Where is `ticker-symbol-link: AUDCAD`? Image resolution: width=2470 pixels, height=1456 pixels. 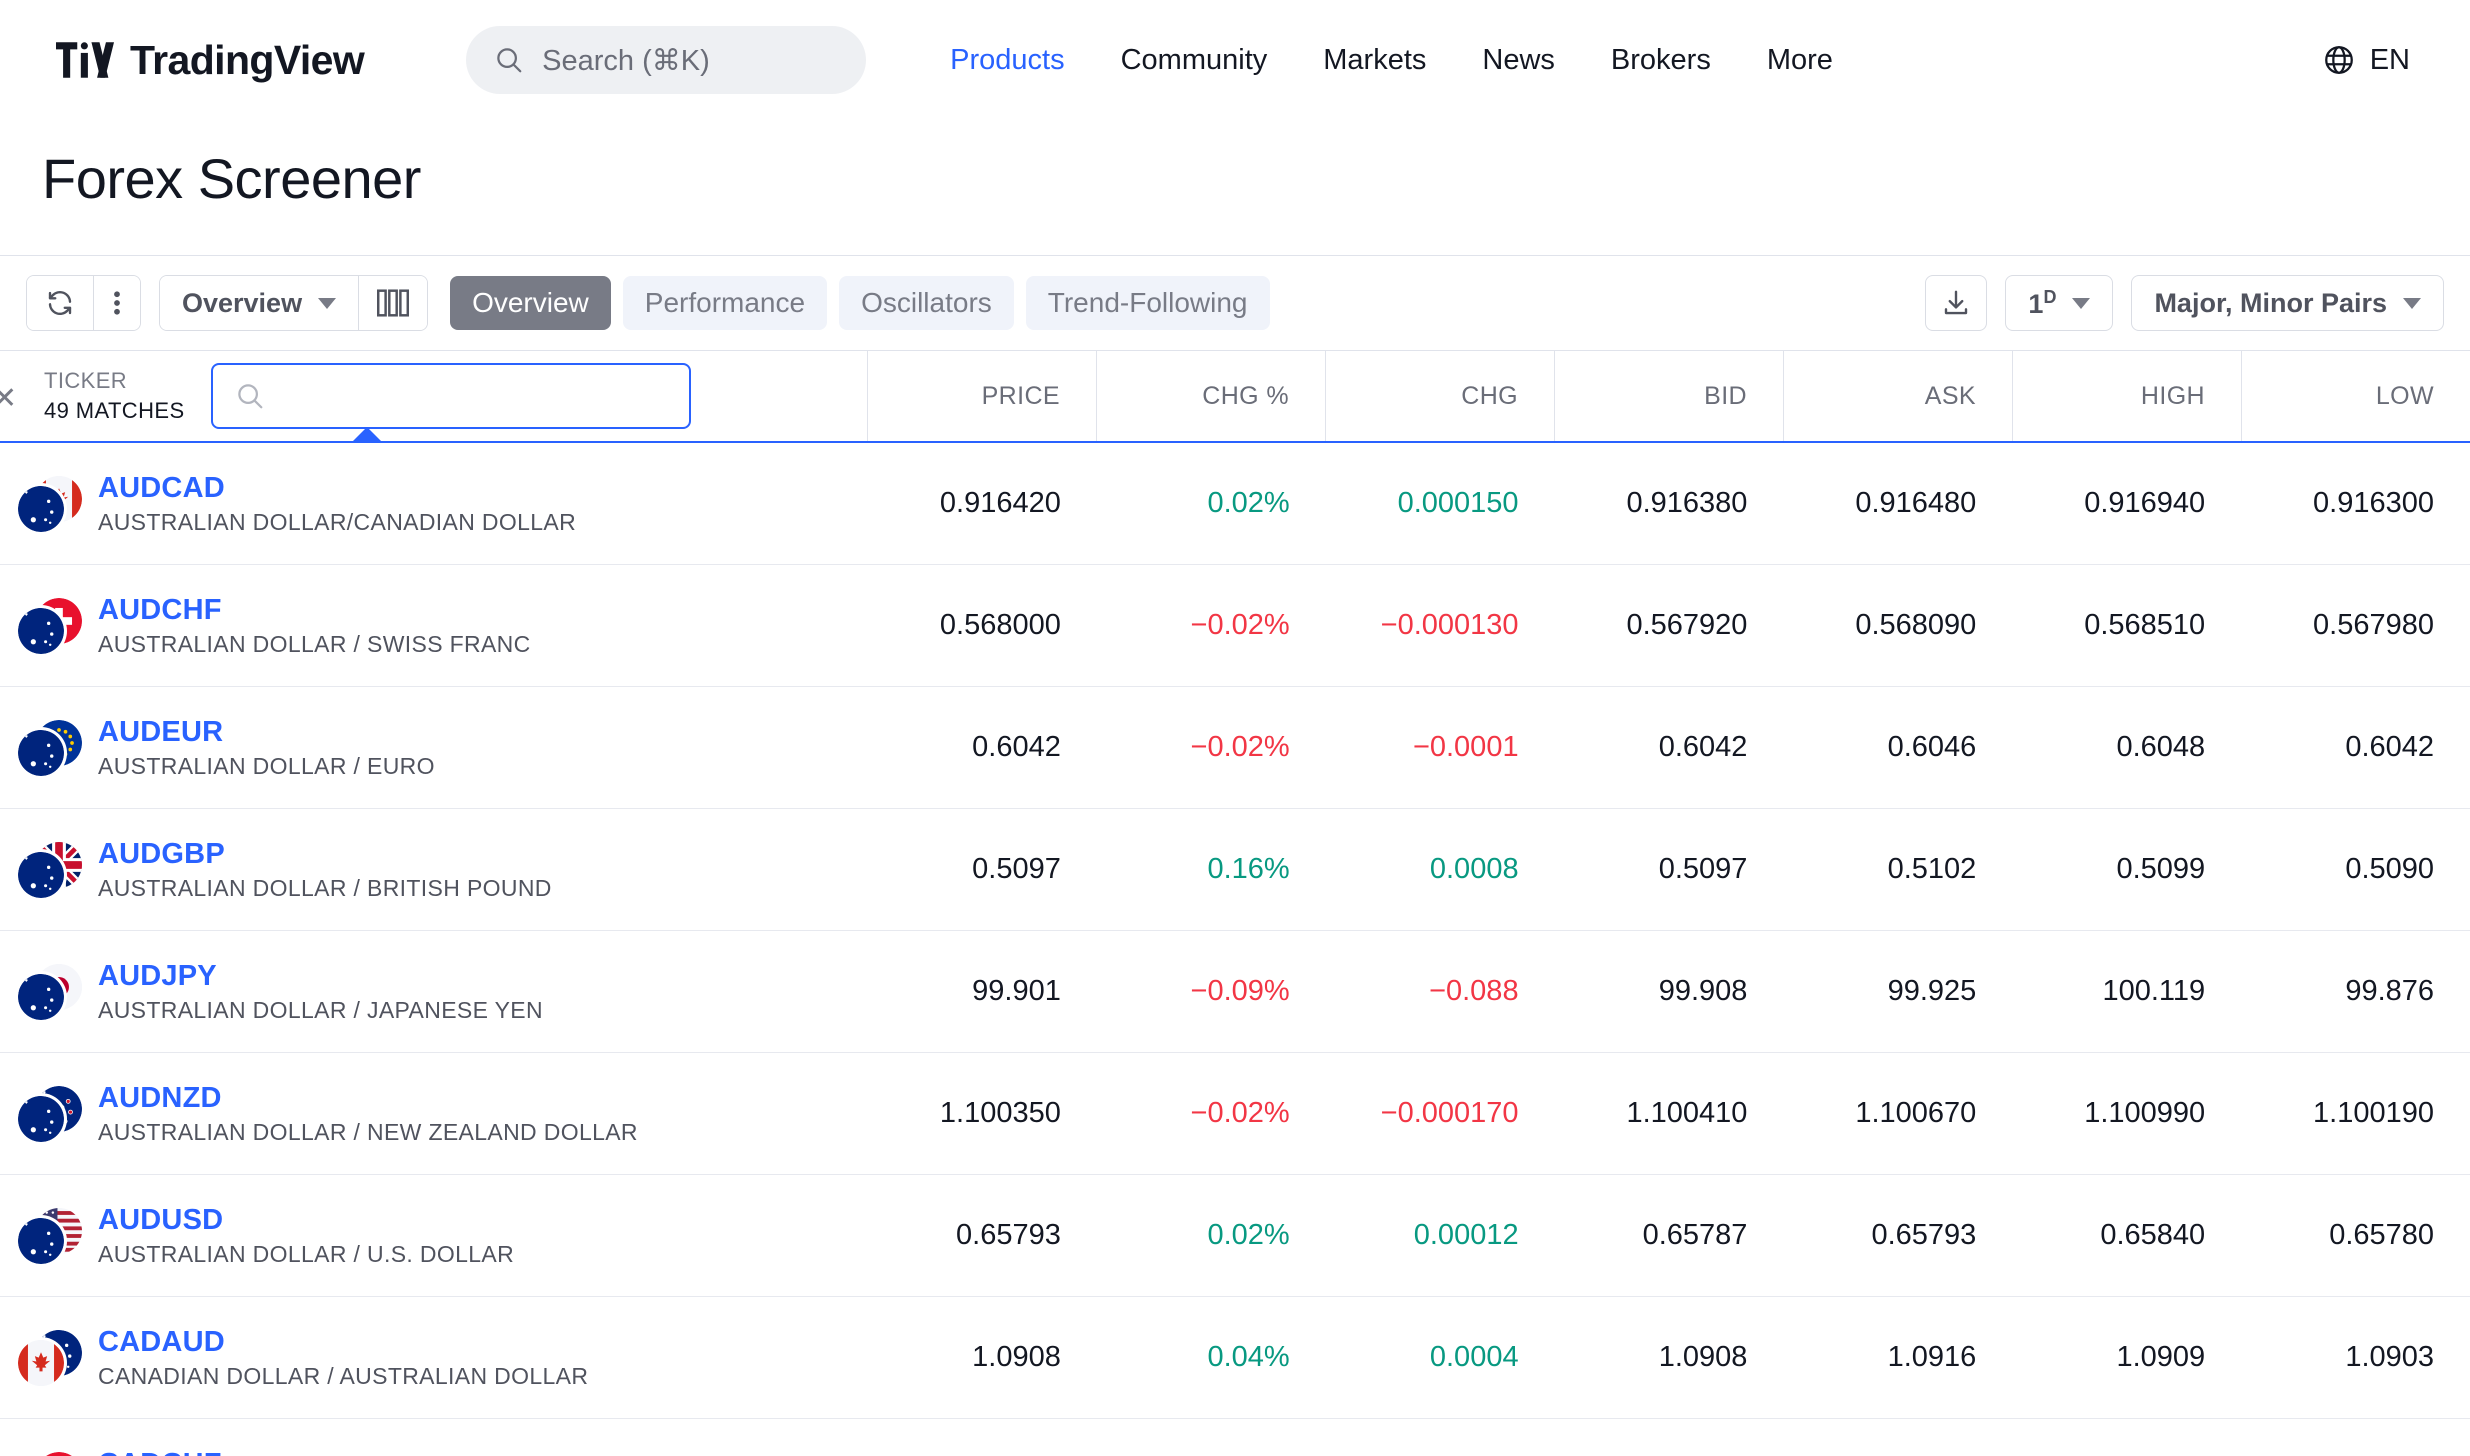
ticker-symbol-link: AUDCAD is located at coordinates (337, 488).